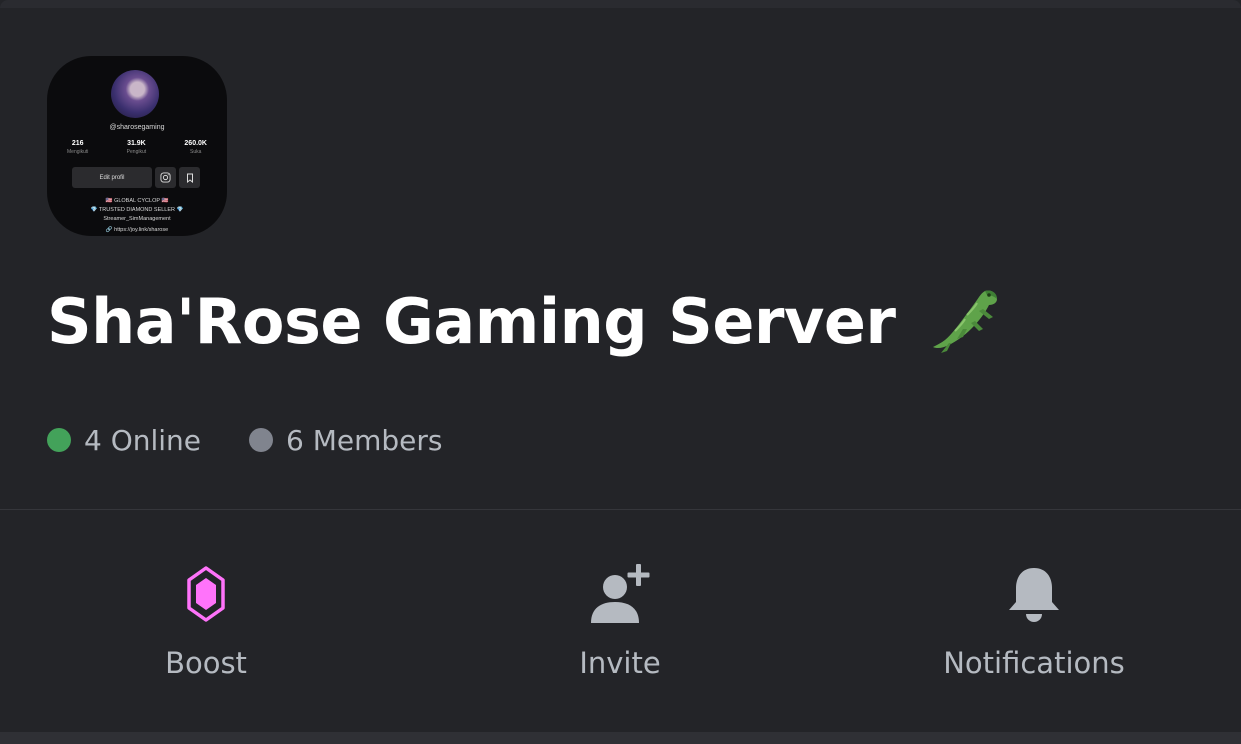 The height and width of the screenshot is (744, 1241). I want to click on member-counts: 4 Online 6 Members, so click(245, 440).